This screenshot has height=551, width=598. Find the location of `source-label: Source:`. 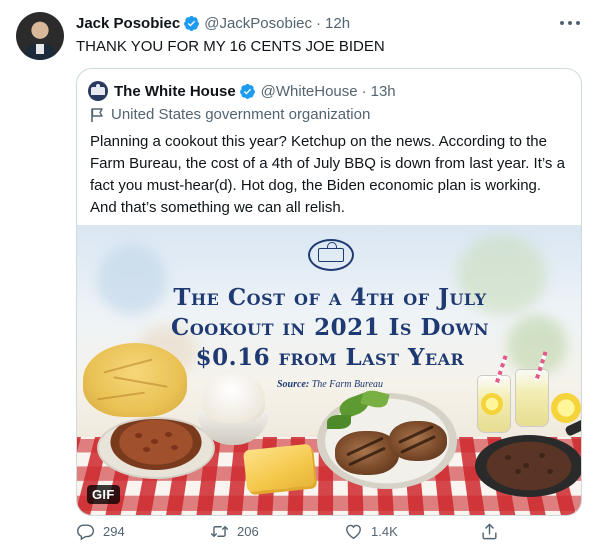

source-label: Source: is located at coordinates (293, 384).